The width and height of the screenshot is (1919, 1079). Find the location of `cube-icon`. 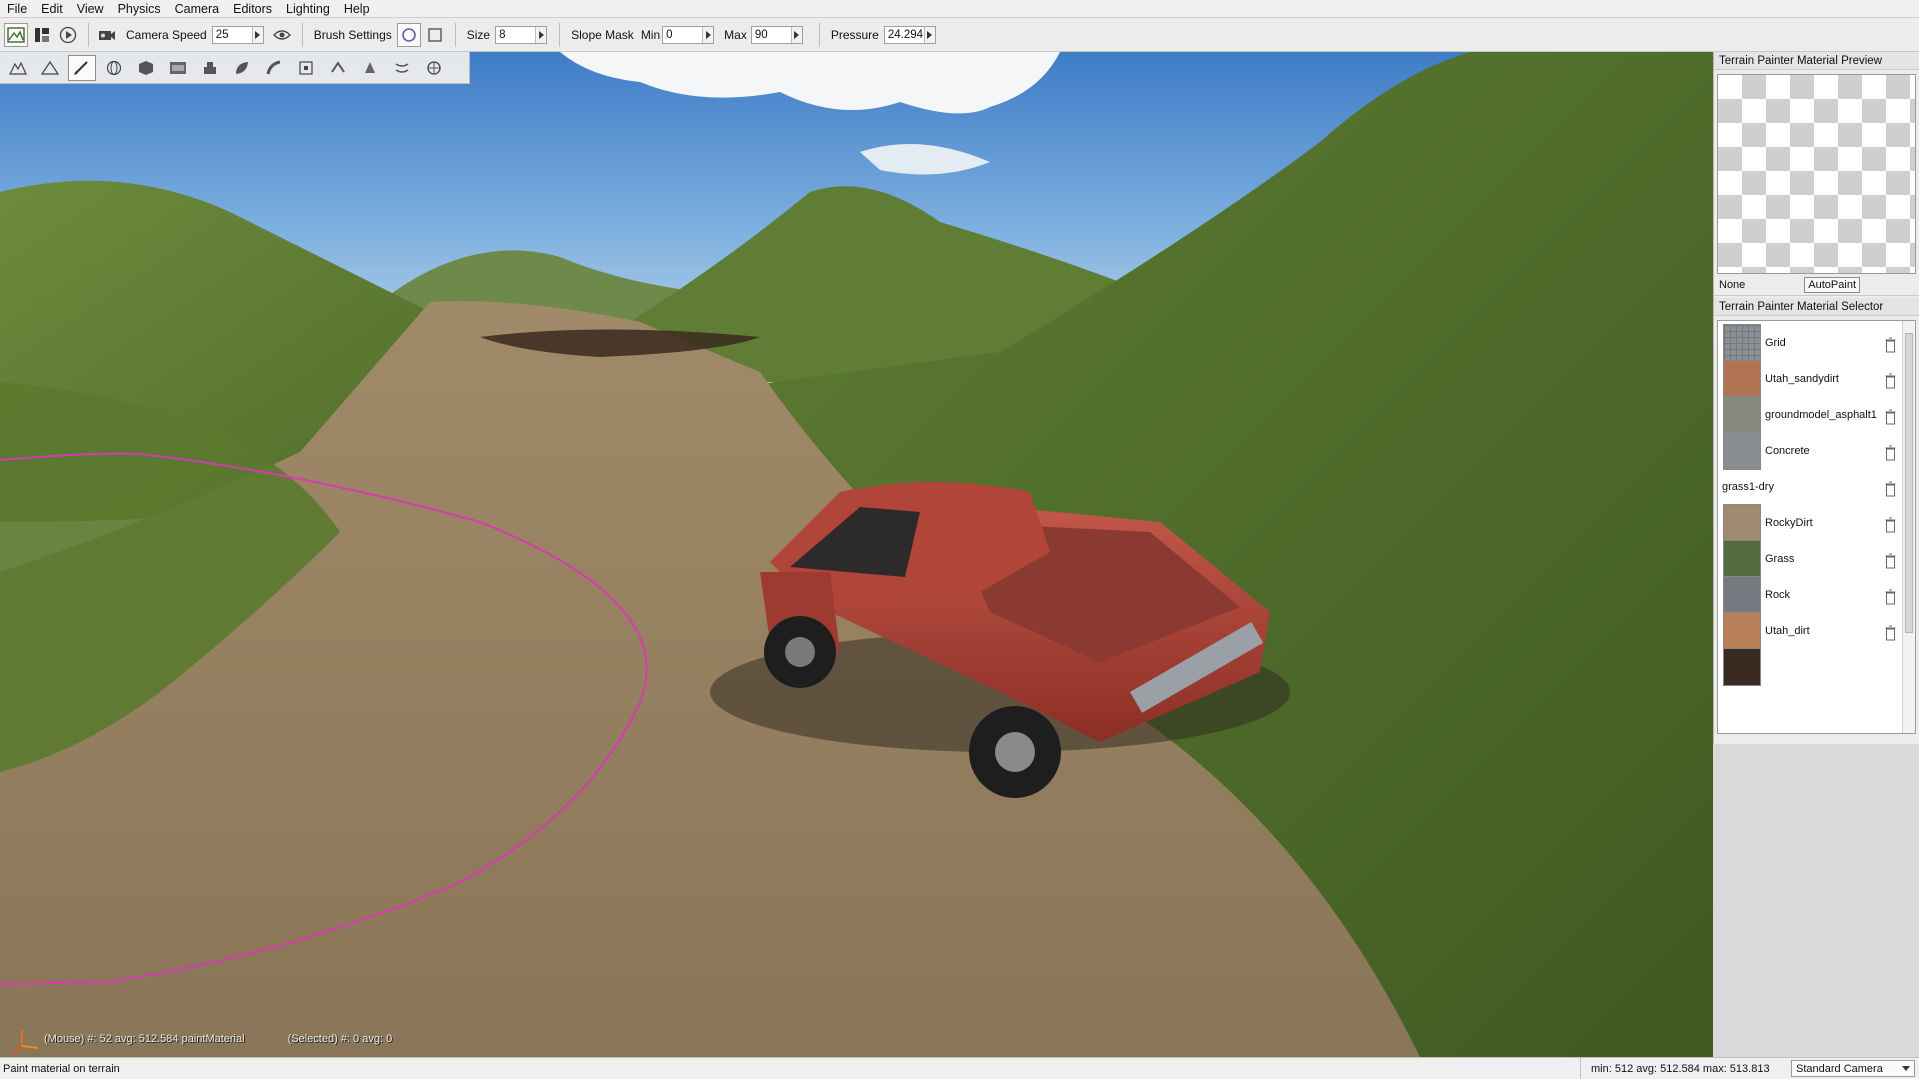

cube-icon is located at coordinates (146, 67).